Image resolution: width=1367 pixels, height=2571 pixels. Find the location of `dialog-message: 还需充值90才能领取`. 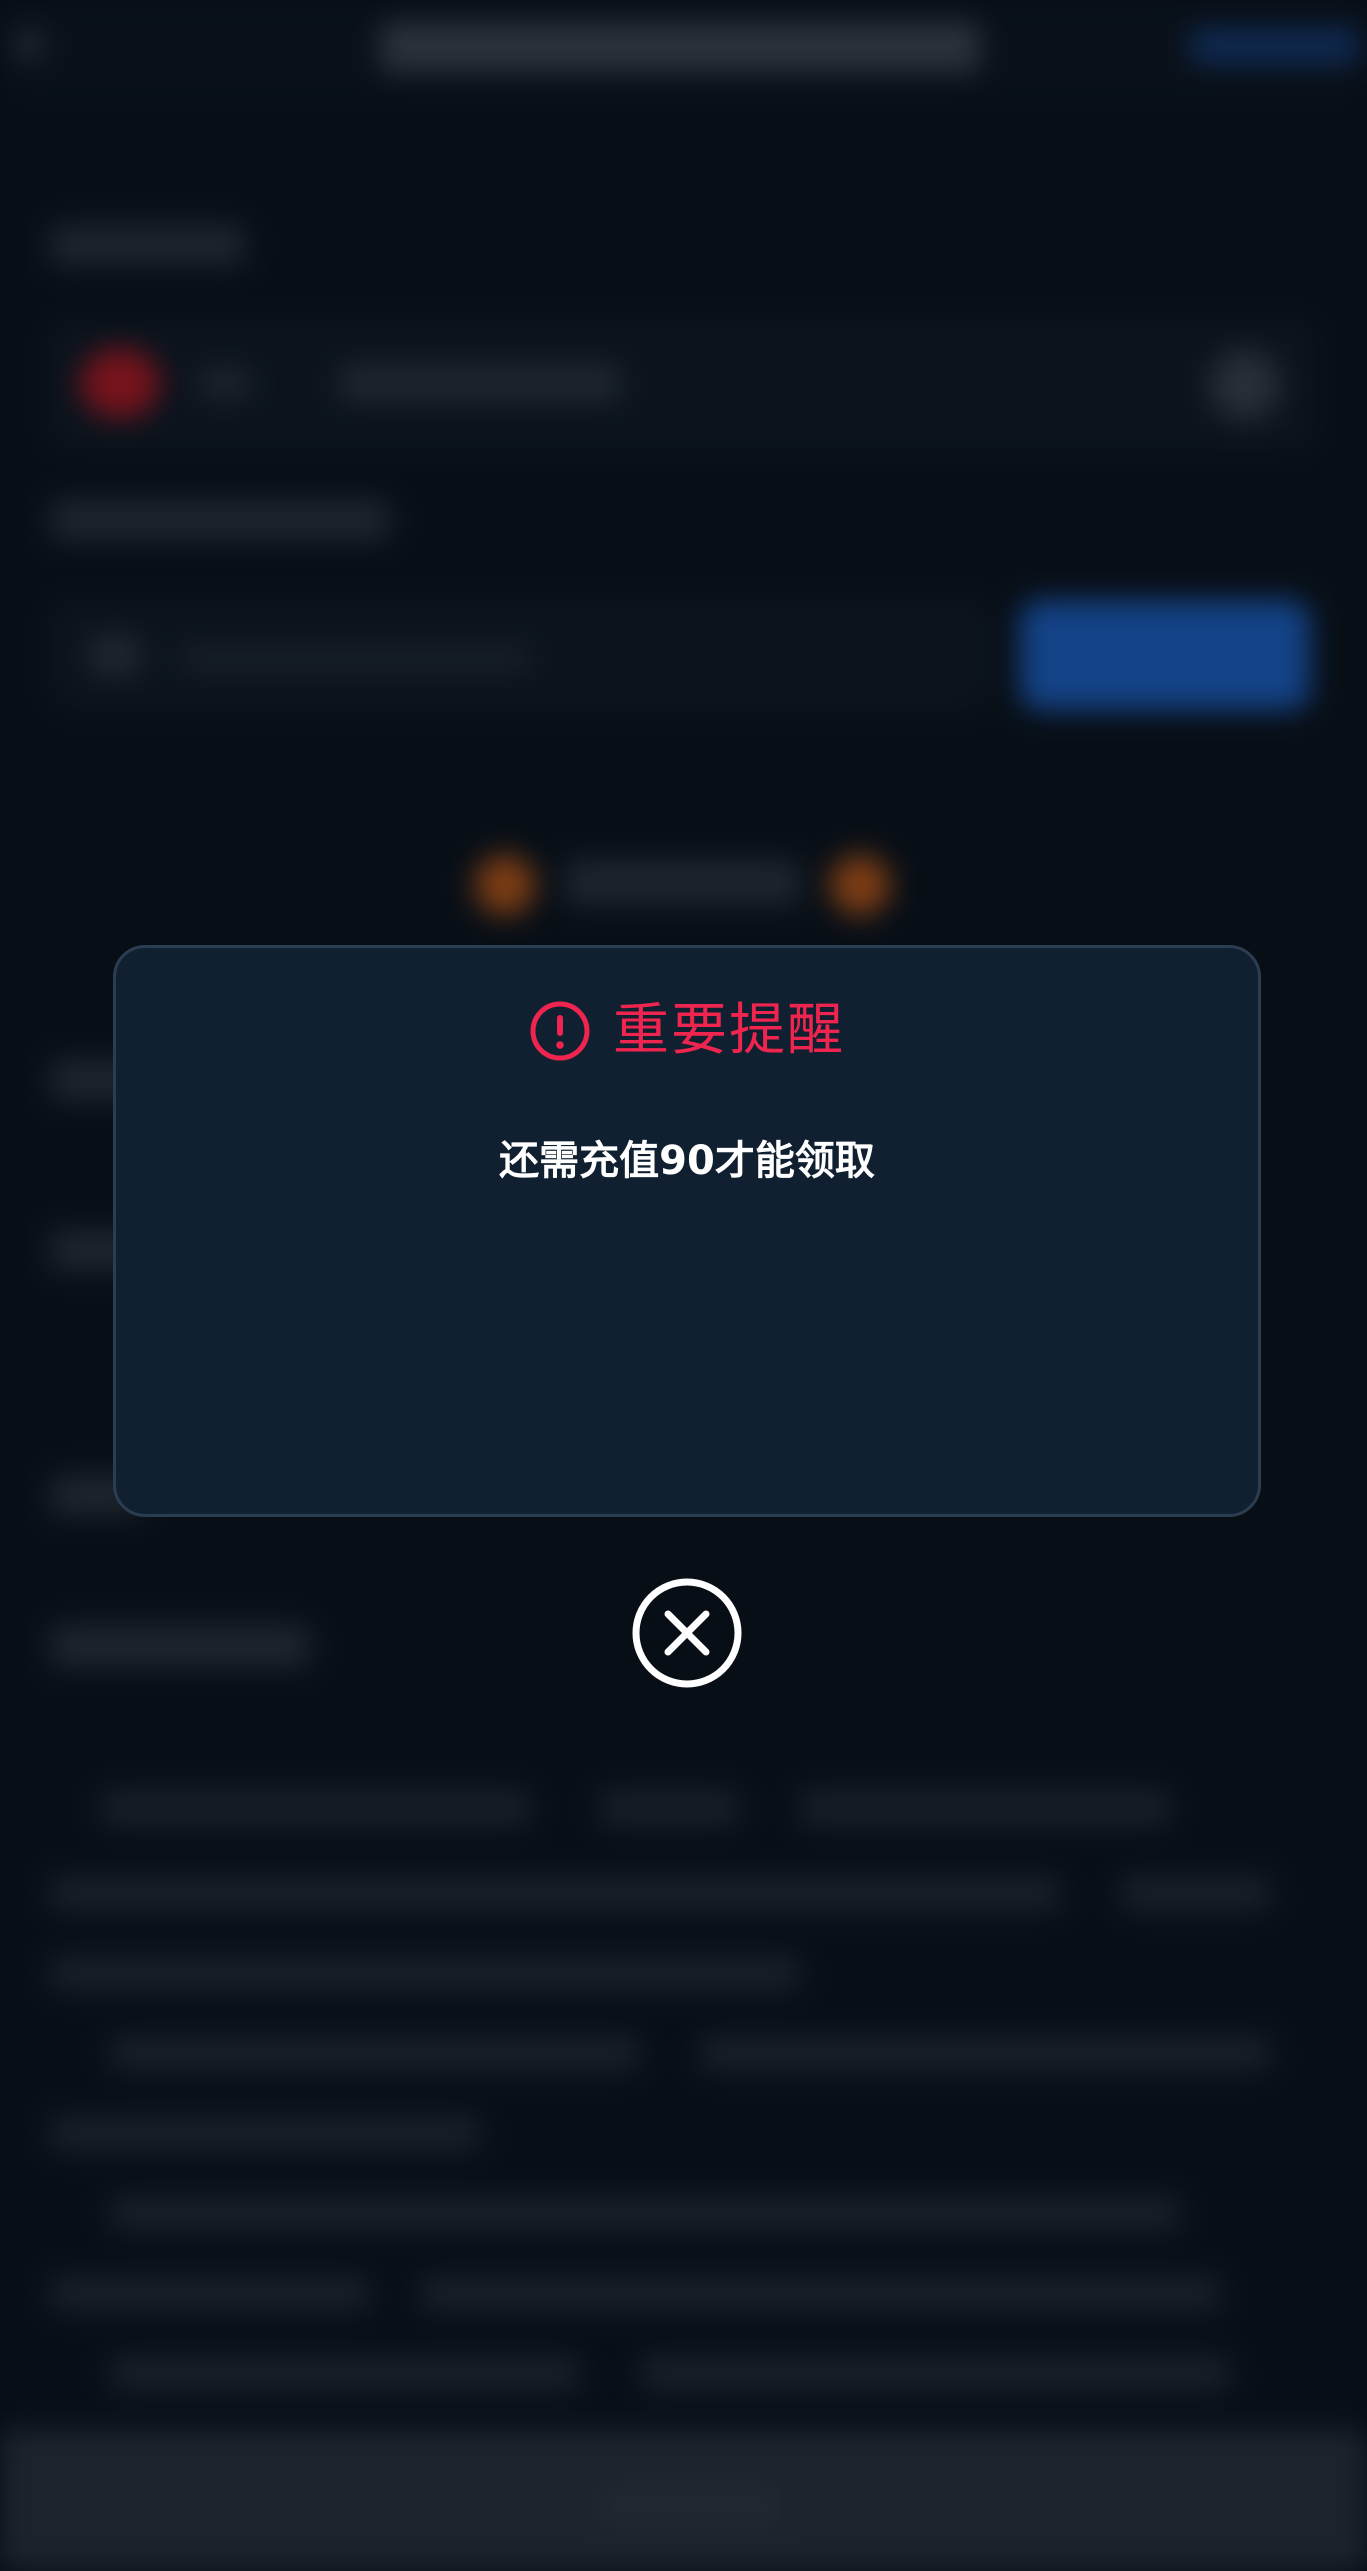

dialog-message: 还需充值90才能领取 is located at coordinates (687, 1161).